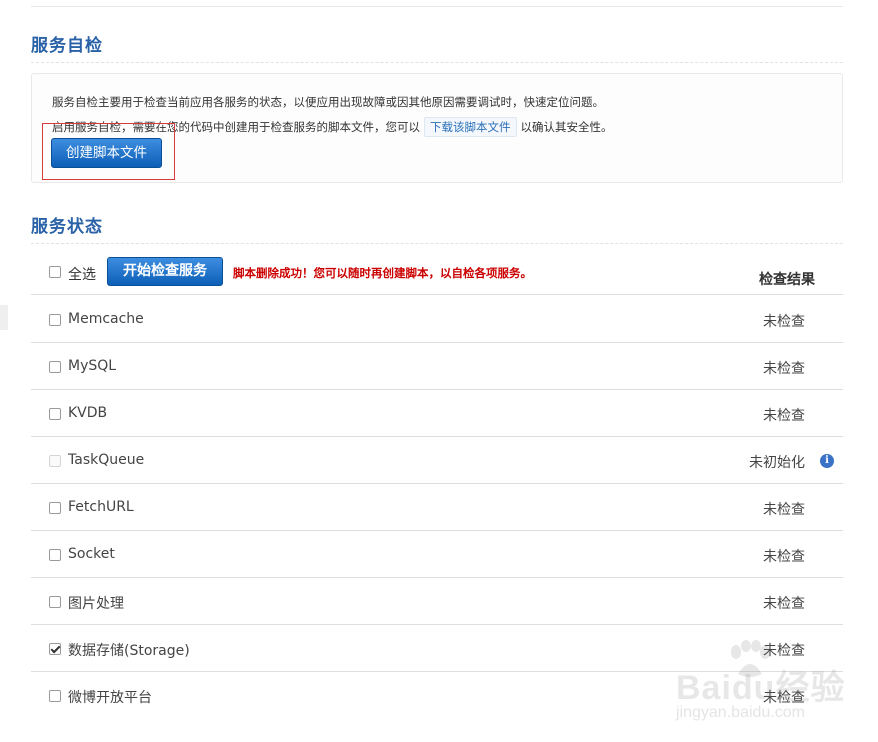 This screenshot has height=742, width=878. What do you see at coordinates (110, 698) in the screenshot?
I see `service-name: 微博开放平台` at bounding box center [110, 698].